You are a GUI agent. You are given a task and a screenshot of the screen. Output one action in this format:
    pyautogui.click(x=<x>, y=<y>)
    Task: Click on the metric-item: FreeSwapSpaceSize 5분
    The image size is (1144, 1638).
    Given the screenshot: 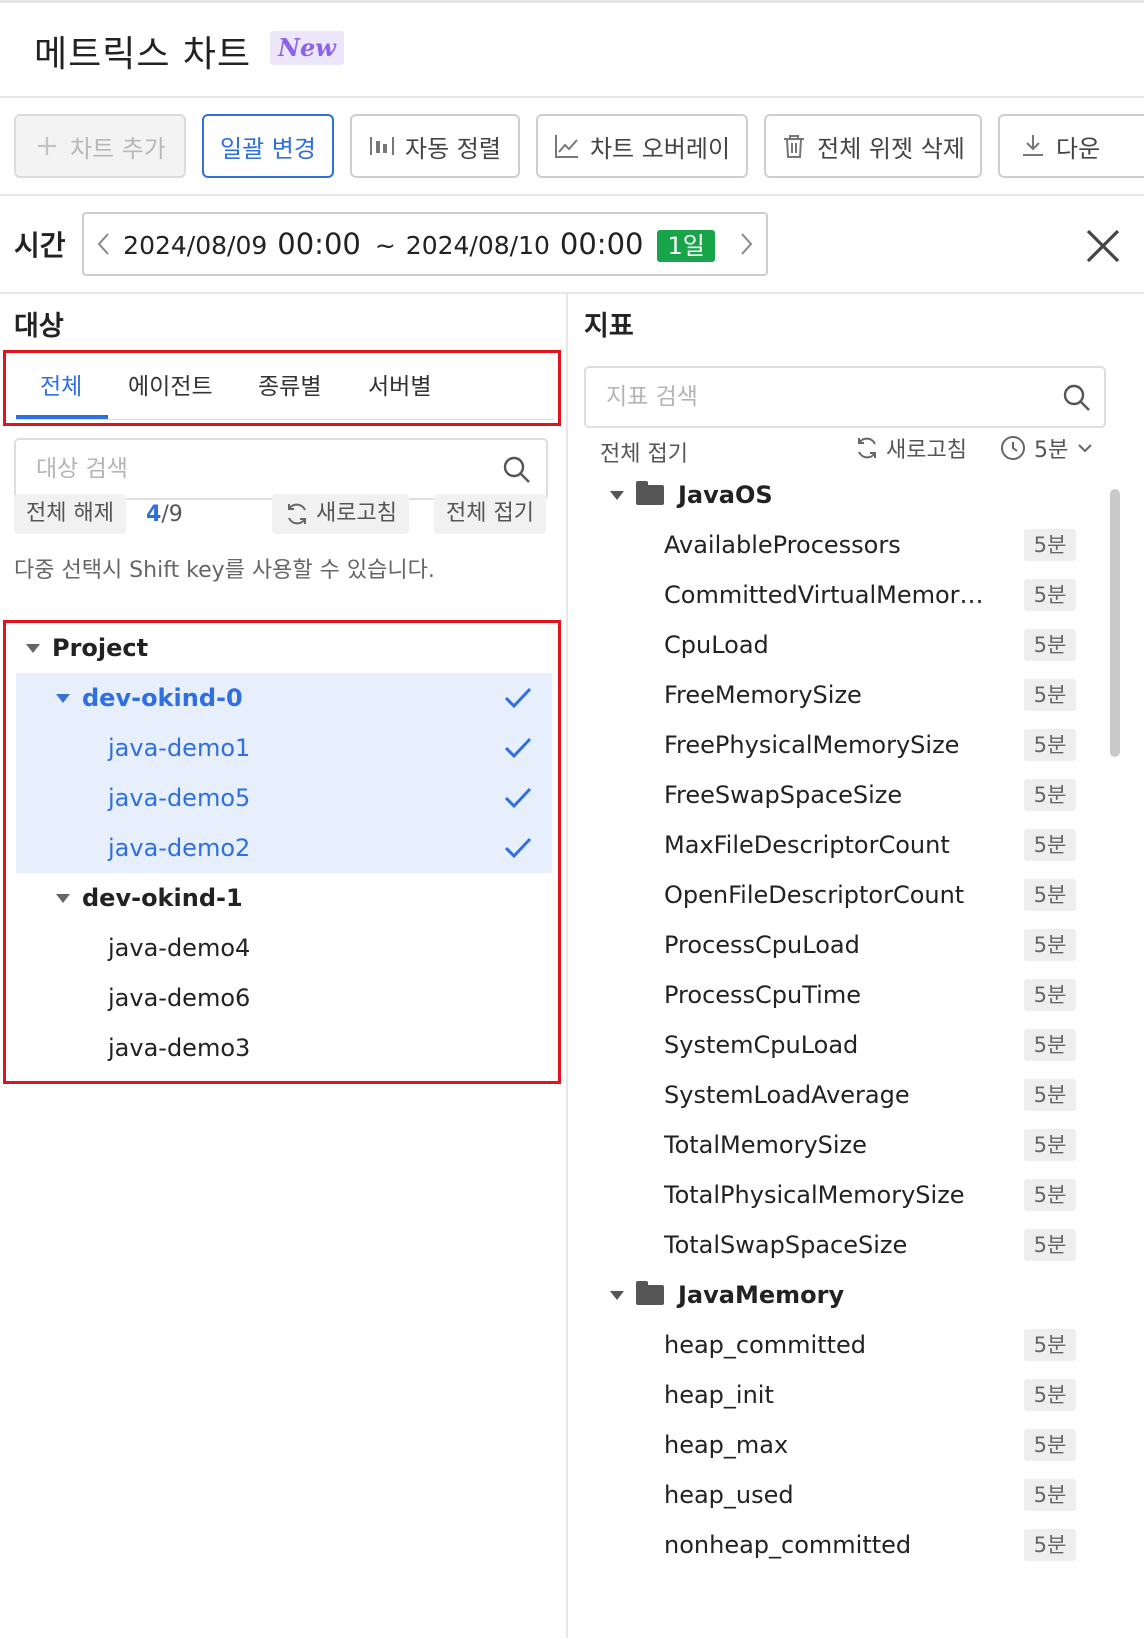 What is the action you would take?
    pyautogui.click(x=830, y=795)
    